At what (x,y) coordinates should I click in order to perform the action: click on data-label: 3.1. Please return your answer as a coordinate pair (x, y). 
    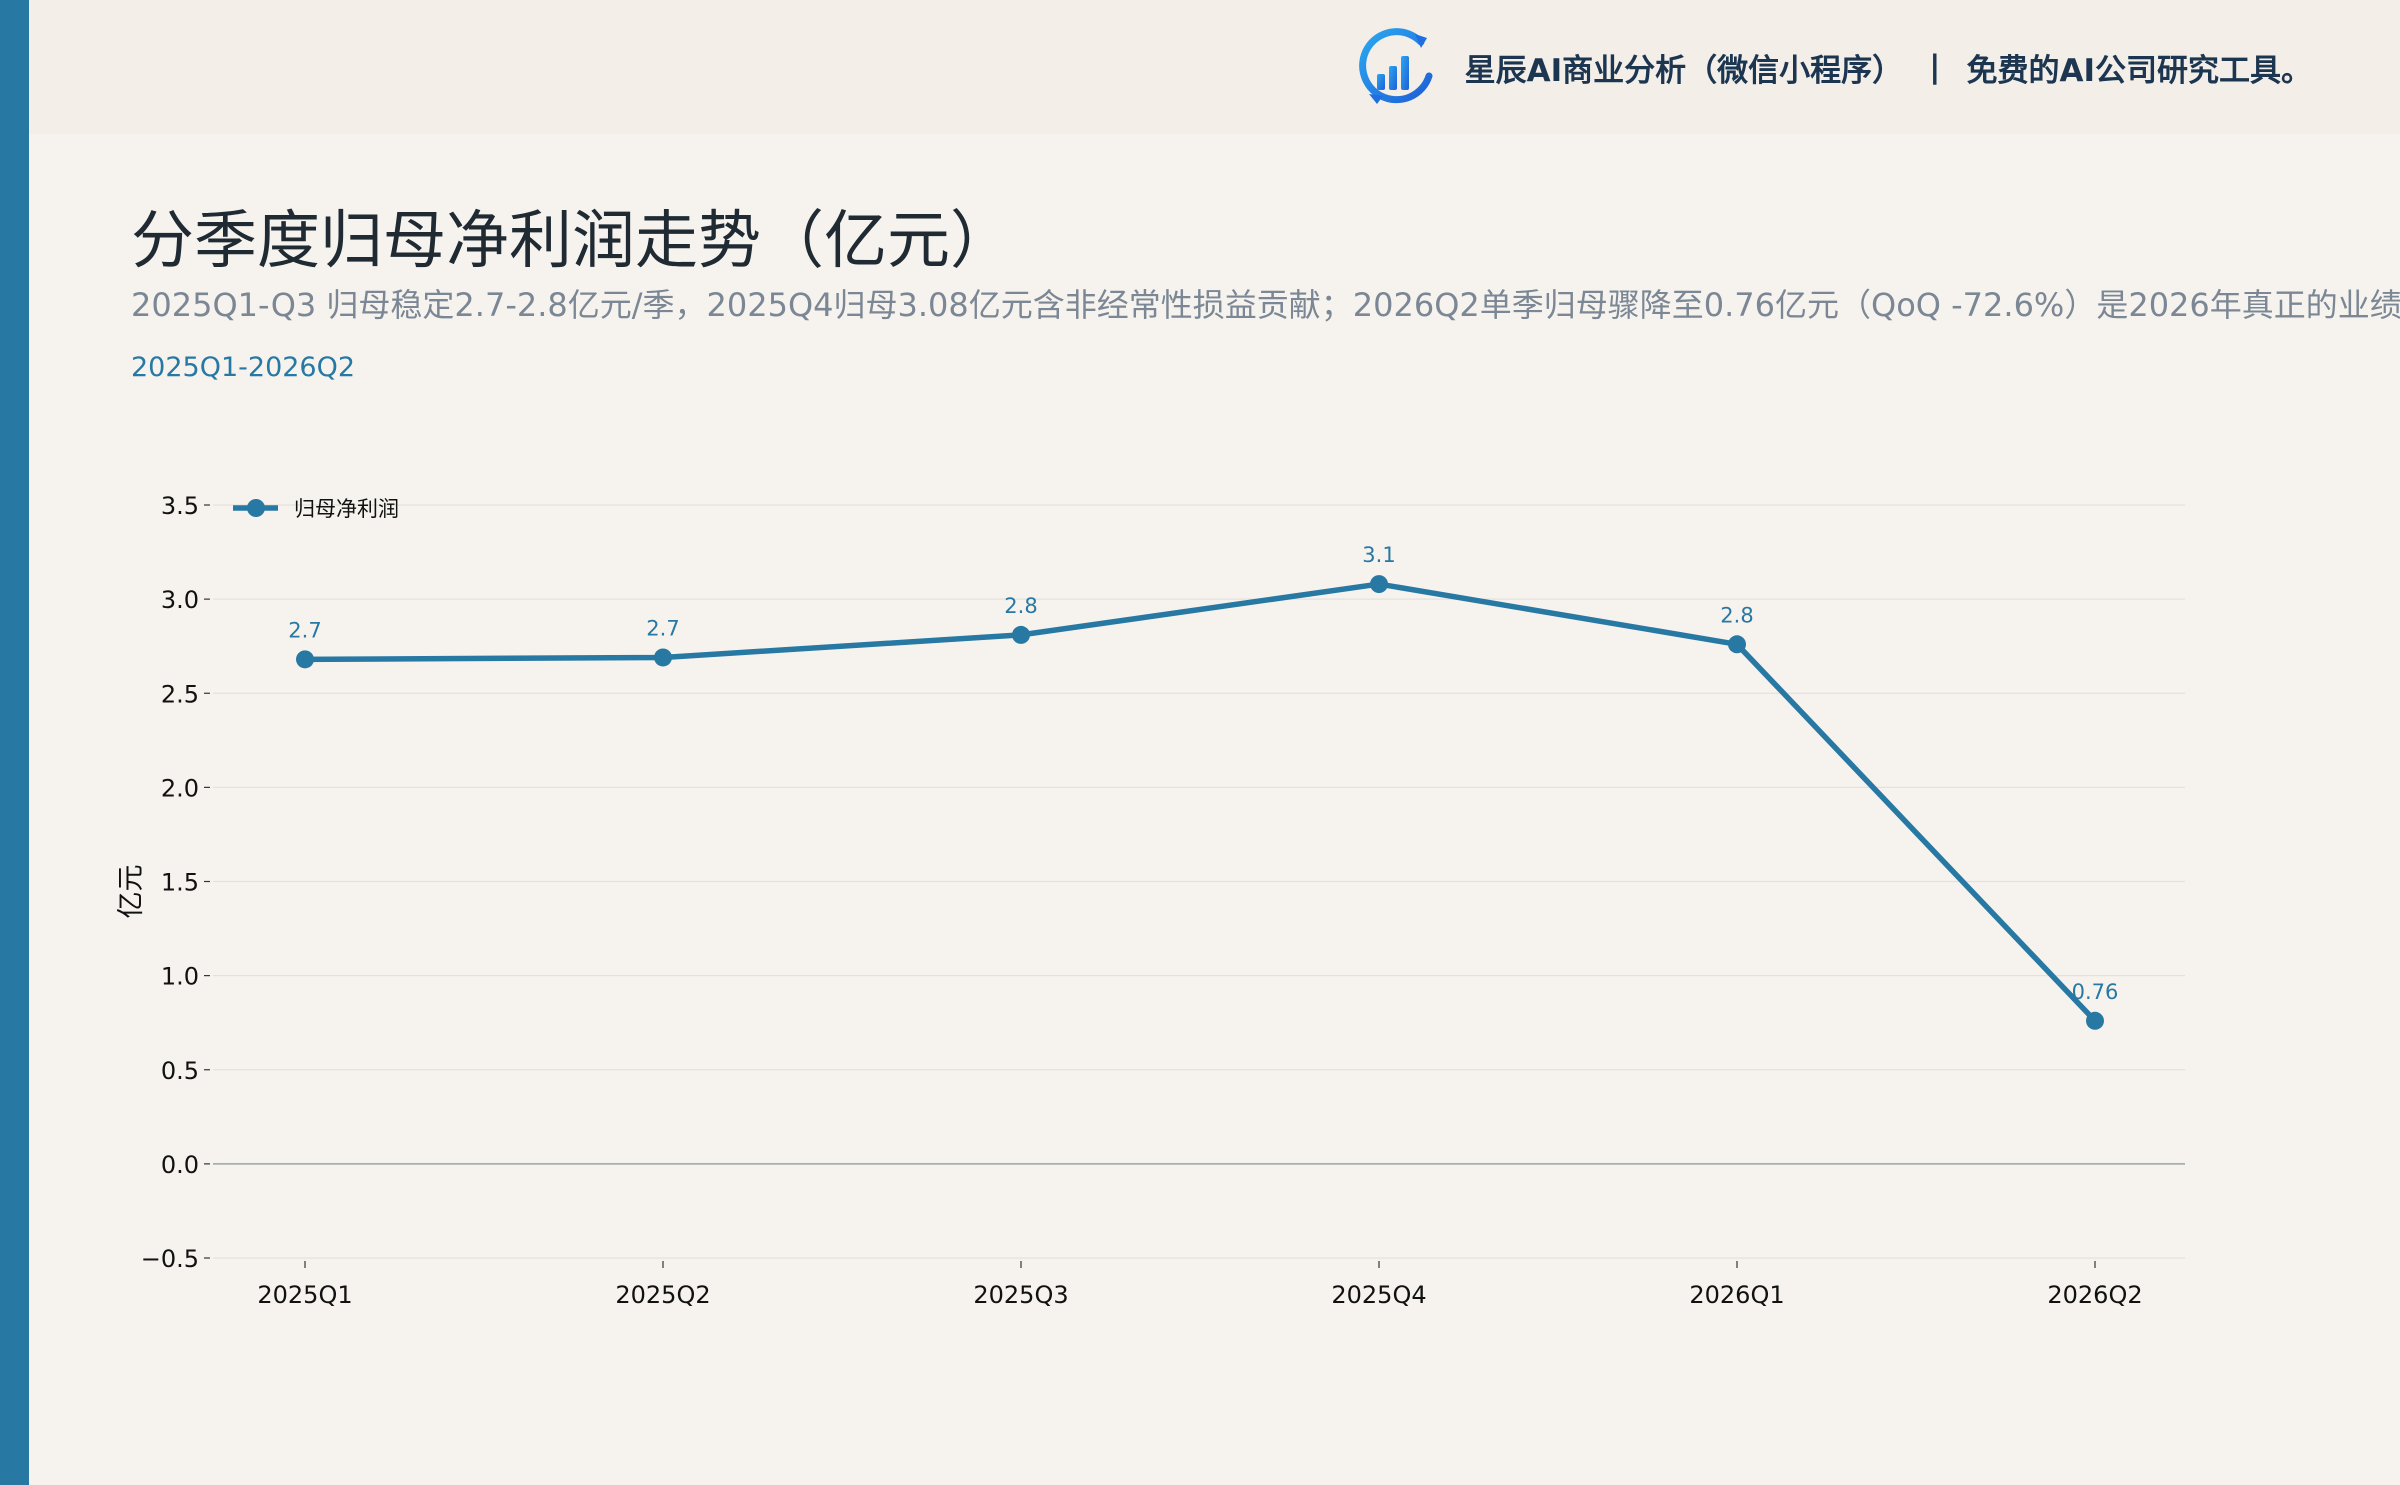
    Looking at the image, I should click on (1378, 555).